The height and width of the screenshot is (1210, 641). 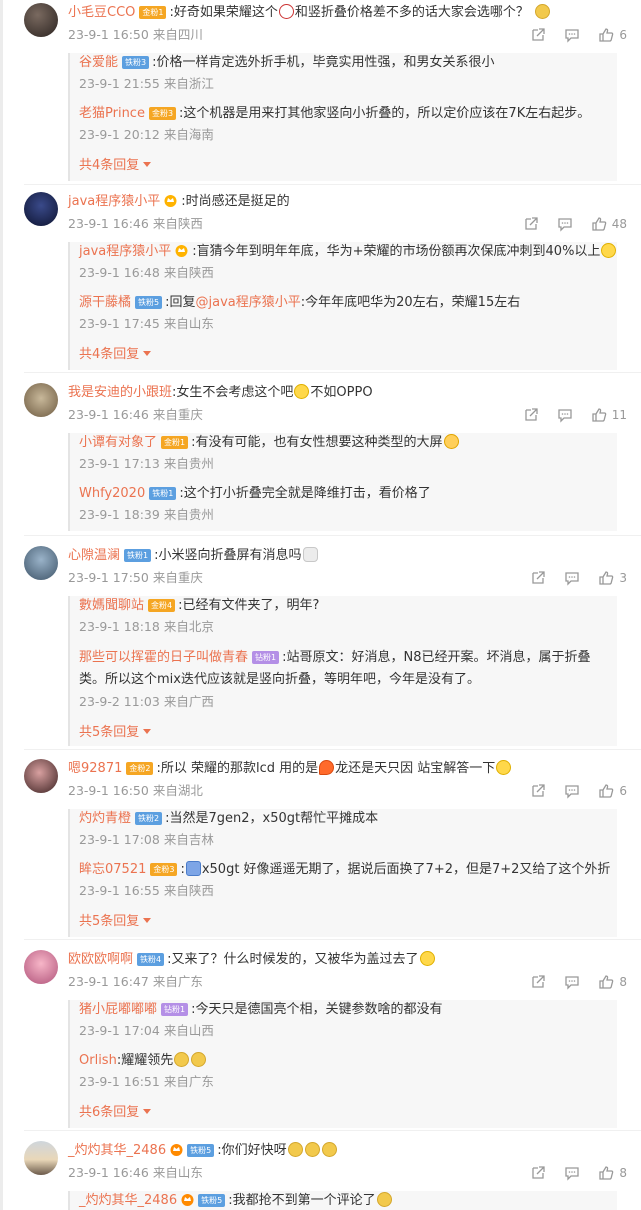 What do you see at coordinates (248, 302) in the screenshot?
I see `mention-link: @java程序猿小平` at bounding box center [248, 302].